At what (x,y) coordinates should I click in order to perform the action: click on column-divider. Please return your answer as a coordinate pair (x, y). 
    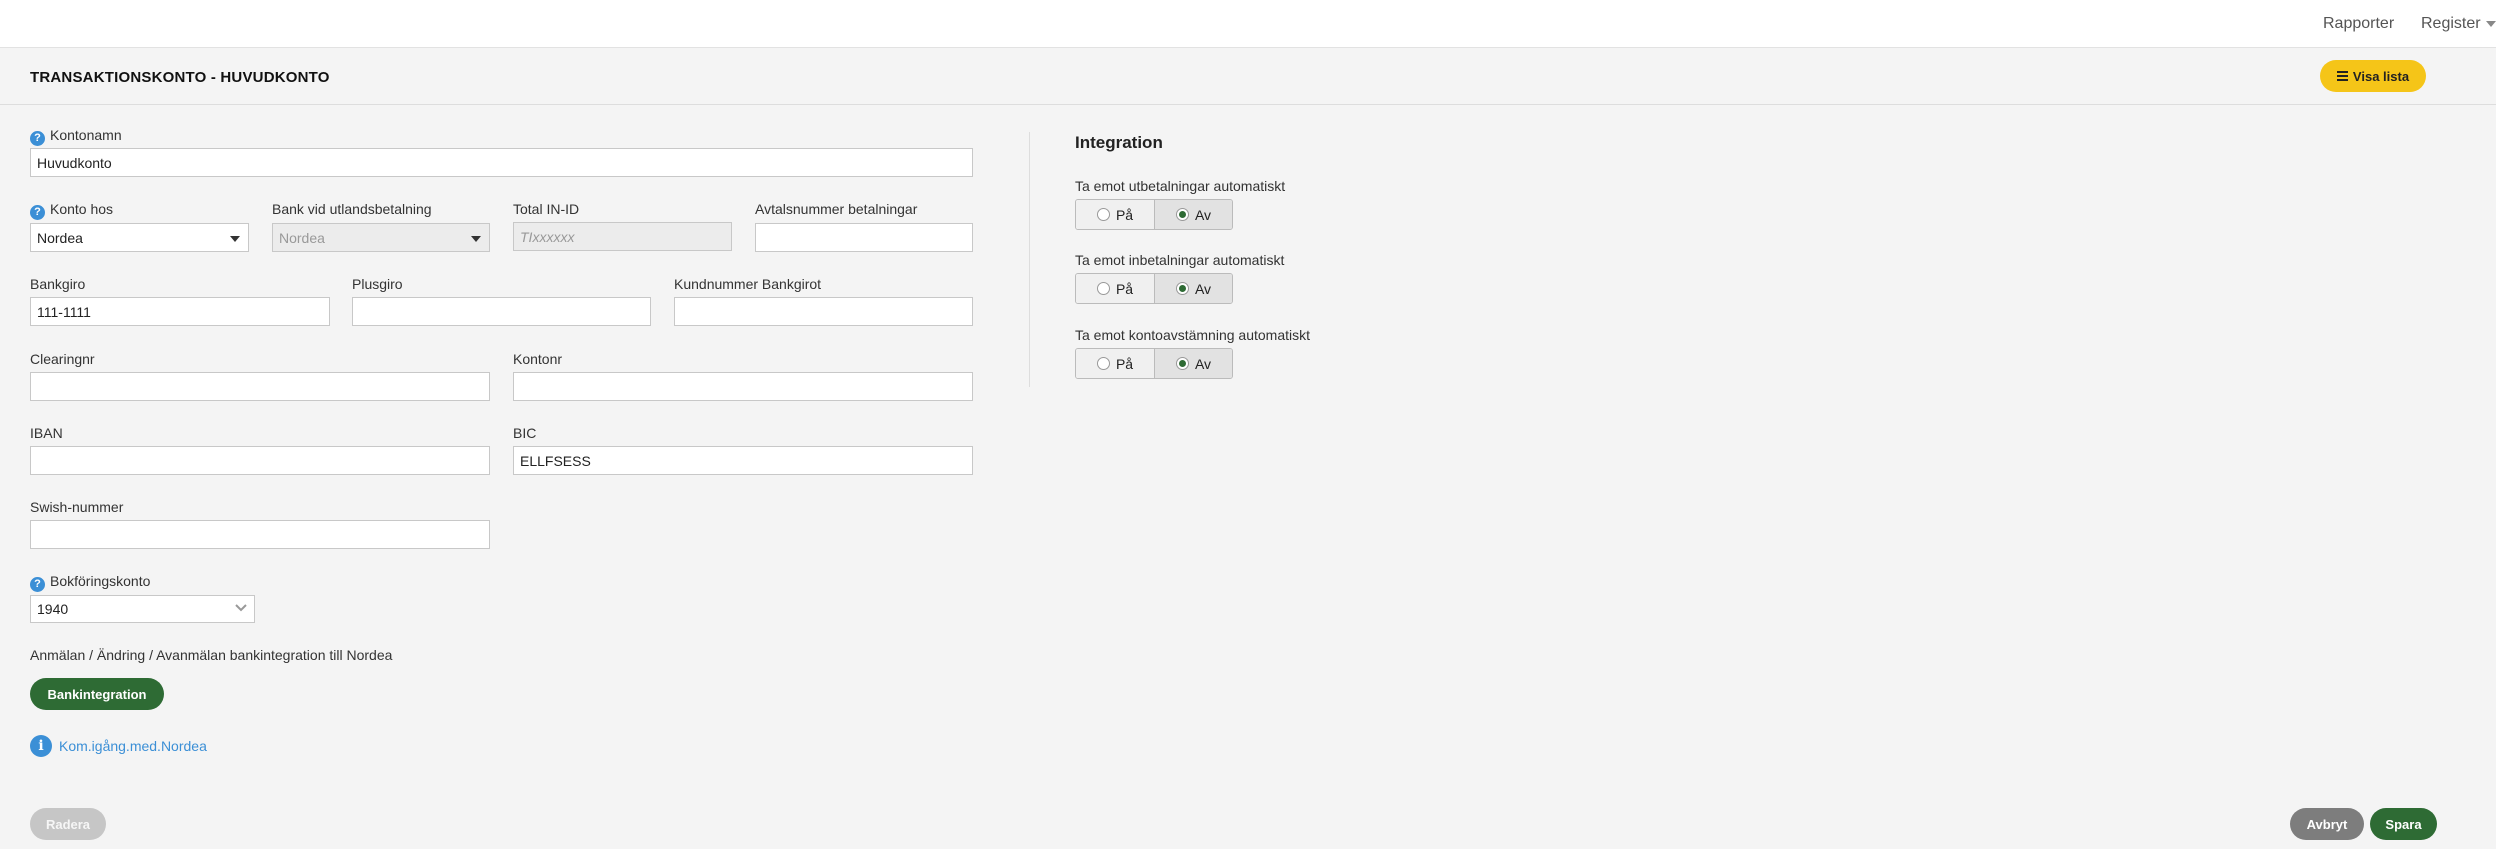
    Looking at the image, I should click on (1029, 259).